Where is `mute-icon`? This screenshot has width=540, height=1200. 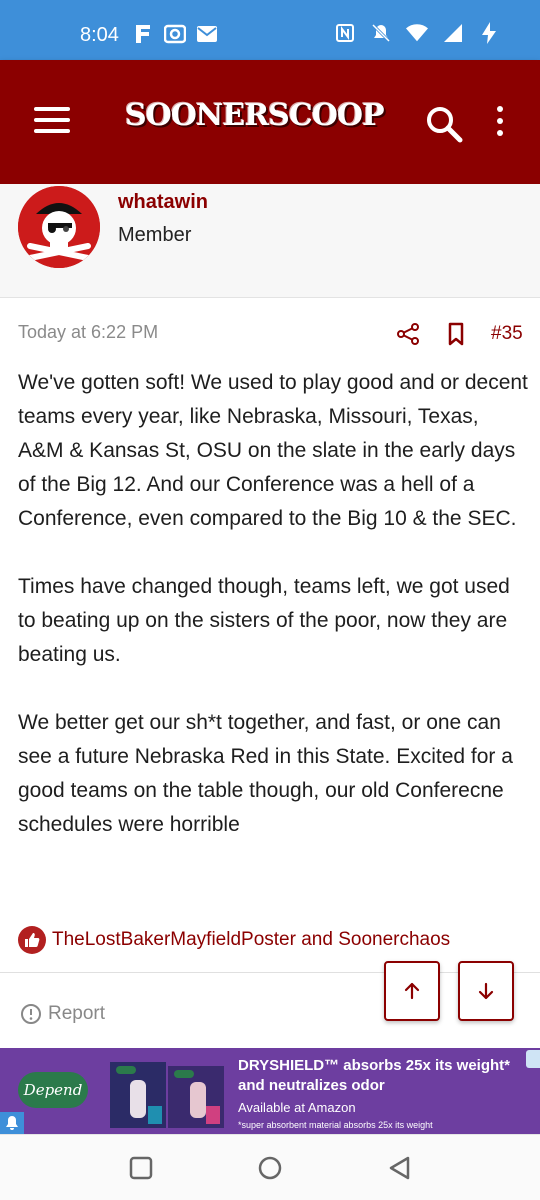 mute-icon is located at coordinates (381, 33).